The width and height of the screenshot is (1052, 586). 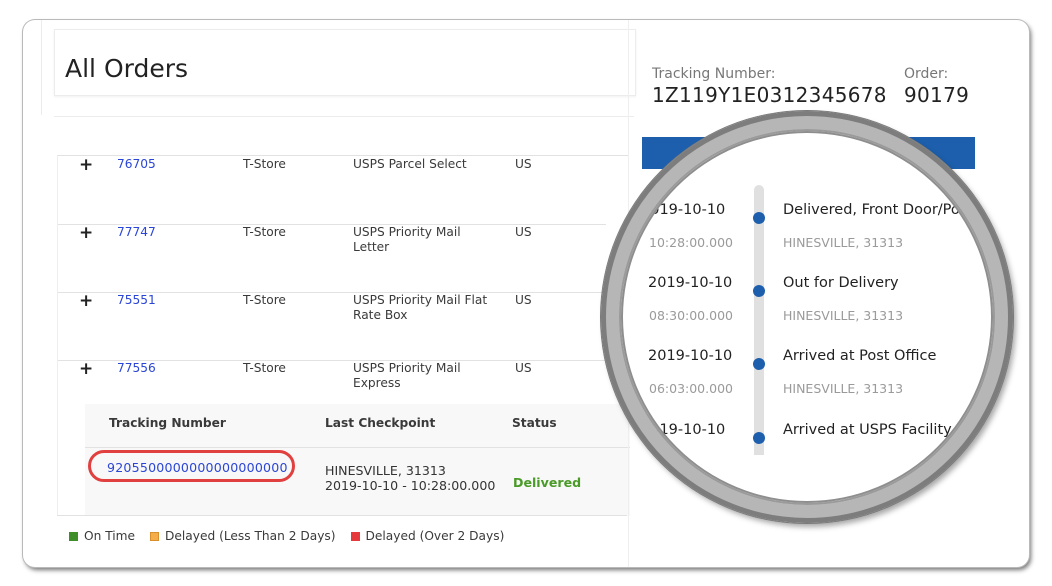 What do you see at coordinates (420, 307) in the screenshot?
I see `service-cell: USPS Priority Mail Flat Rate Box` at bounding box center [420, 307].